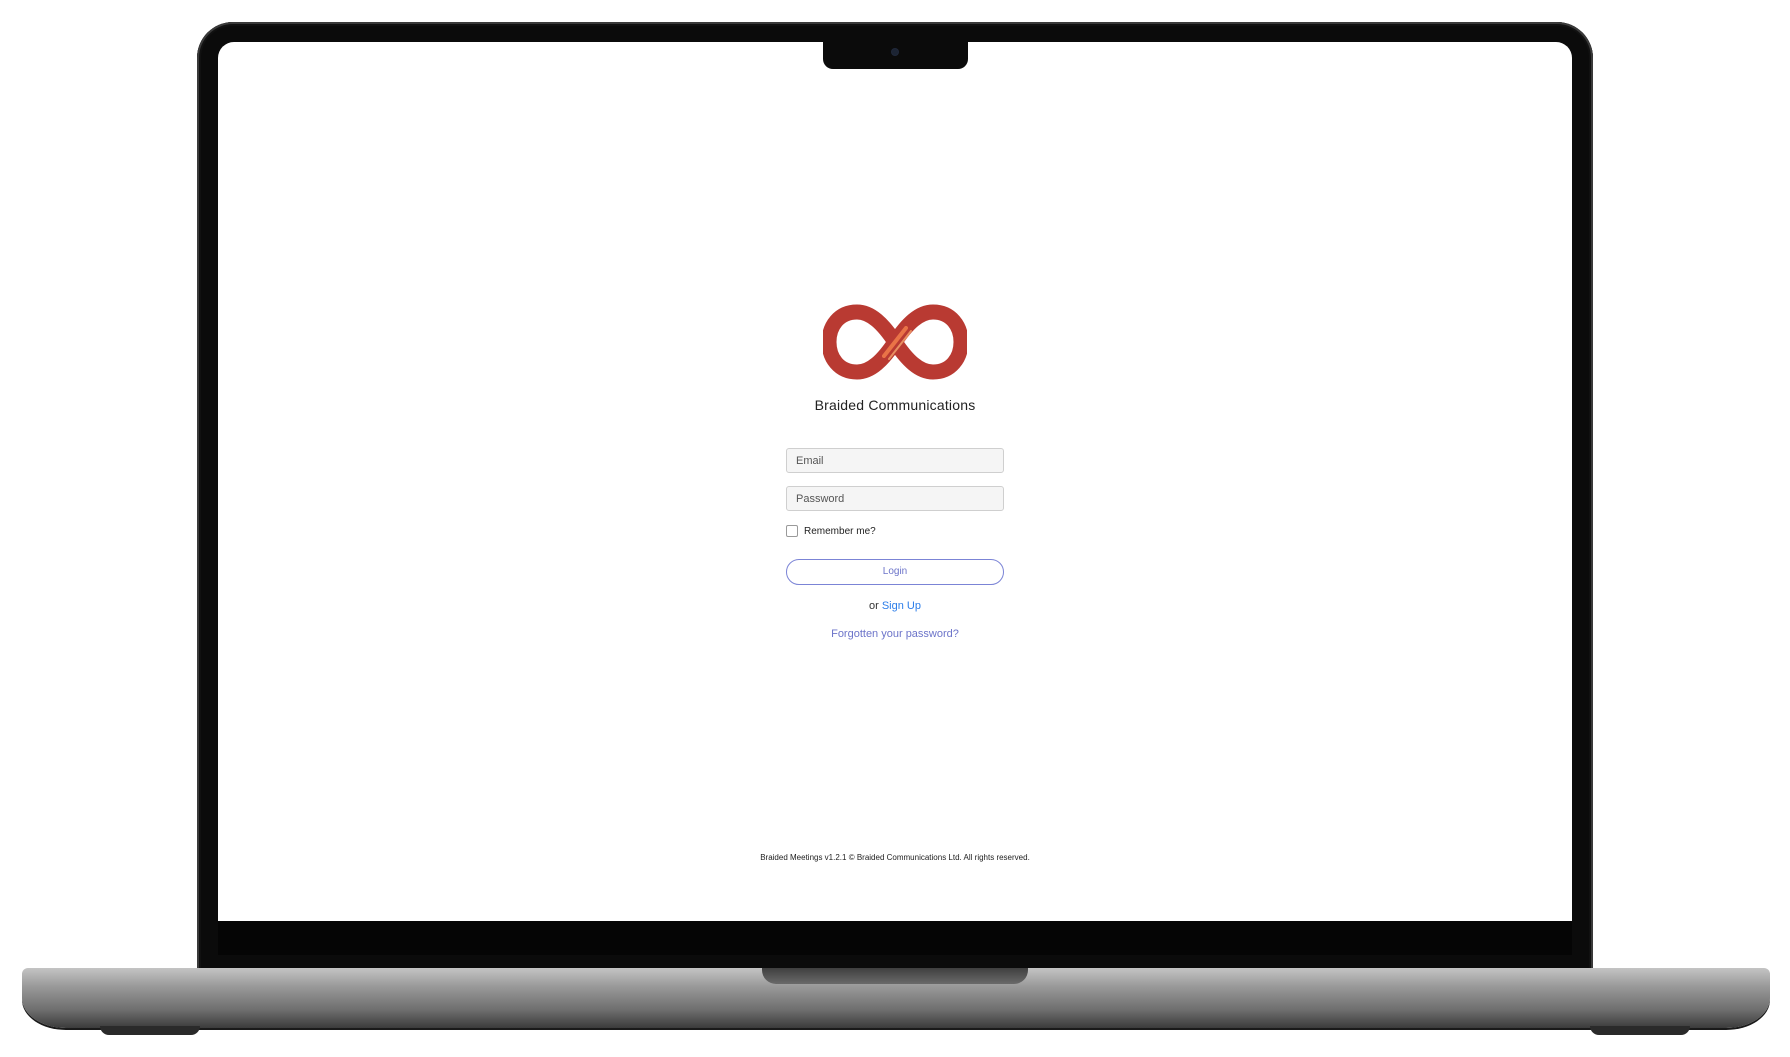 Image resolution: width=1790 pixels, height=1057 pixels. I want to click on laptop-foot-right, so click(1640, 1030).